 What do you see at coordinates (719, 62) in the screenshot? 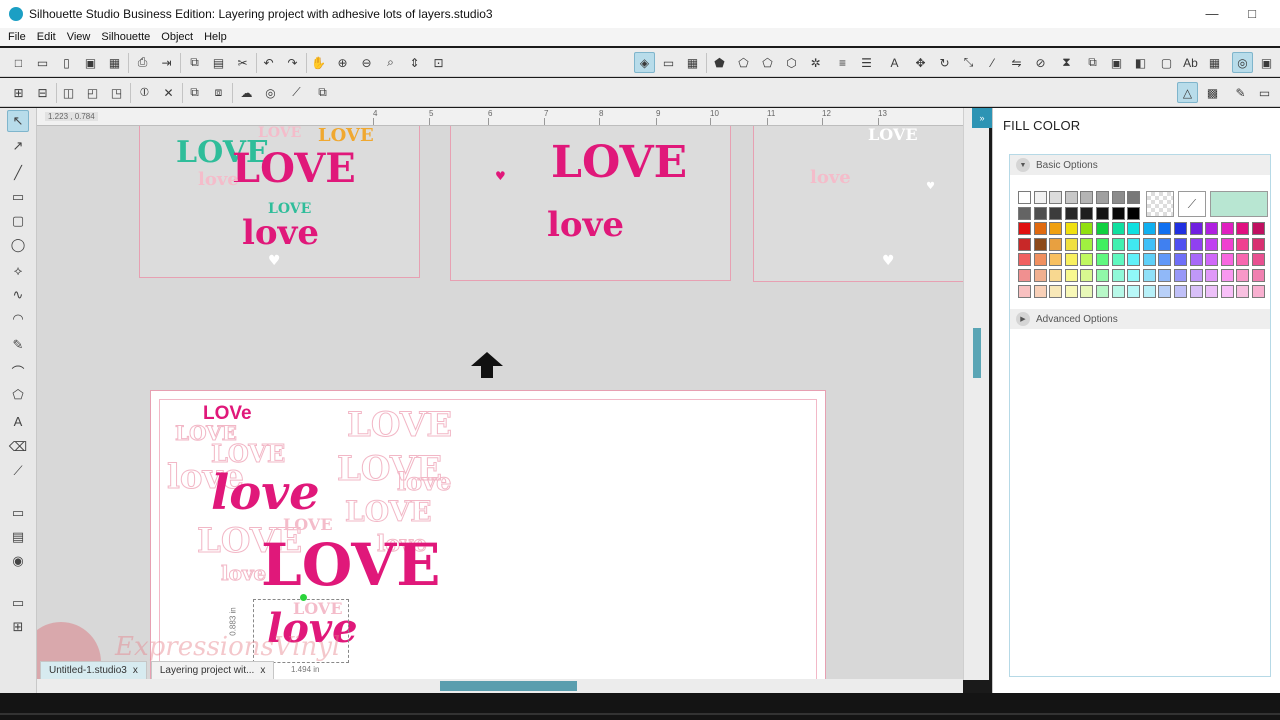
I see `fill-color-icon: ⬟` at bounding box center [719, 62].